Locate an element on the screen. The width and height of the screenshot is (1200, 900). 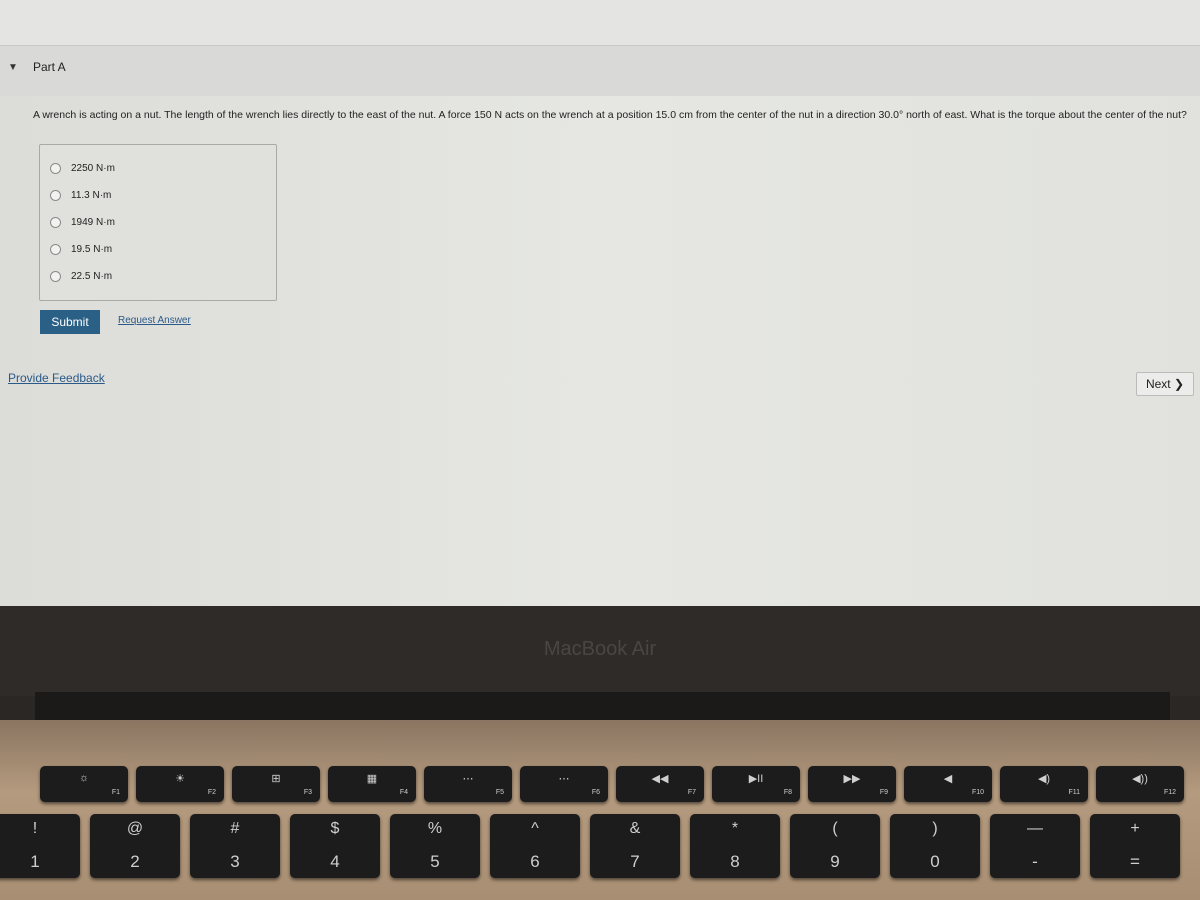
top-bar is located at coordinates (600, 23).